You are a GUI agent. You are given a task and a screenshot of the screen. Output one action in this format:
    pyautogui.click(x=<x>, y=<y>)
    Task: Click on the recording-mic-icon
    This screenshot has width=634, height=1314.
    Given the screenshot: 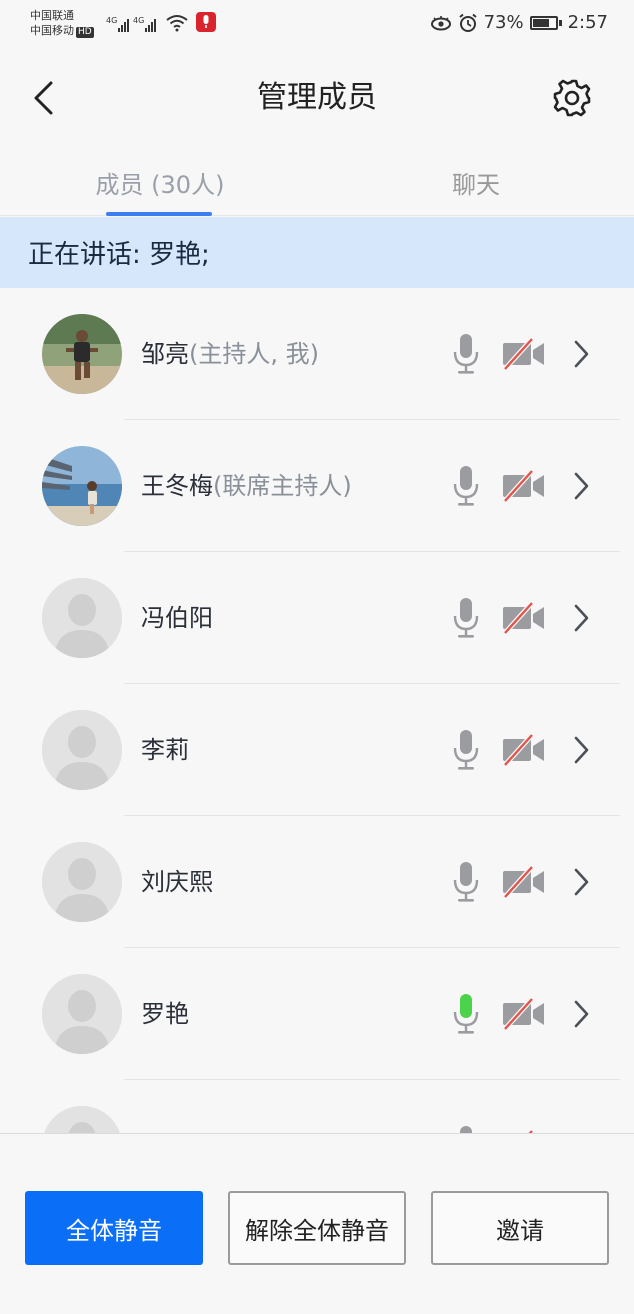 What is the action you would take?
    pyautogui.click(x=206, y=22)
    